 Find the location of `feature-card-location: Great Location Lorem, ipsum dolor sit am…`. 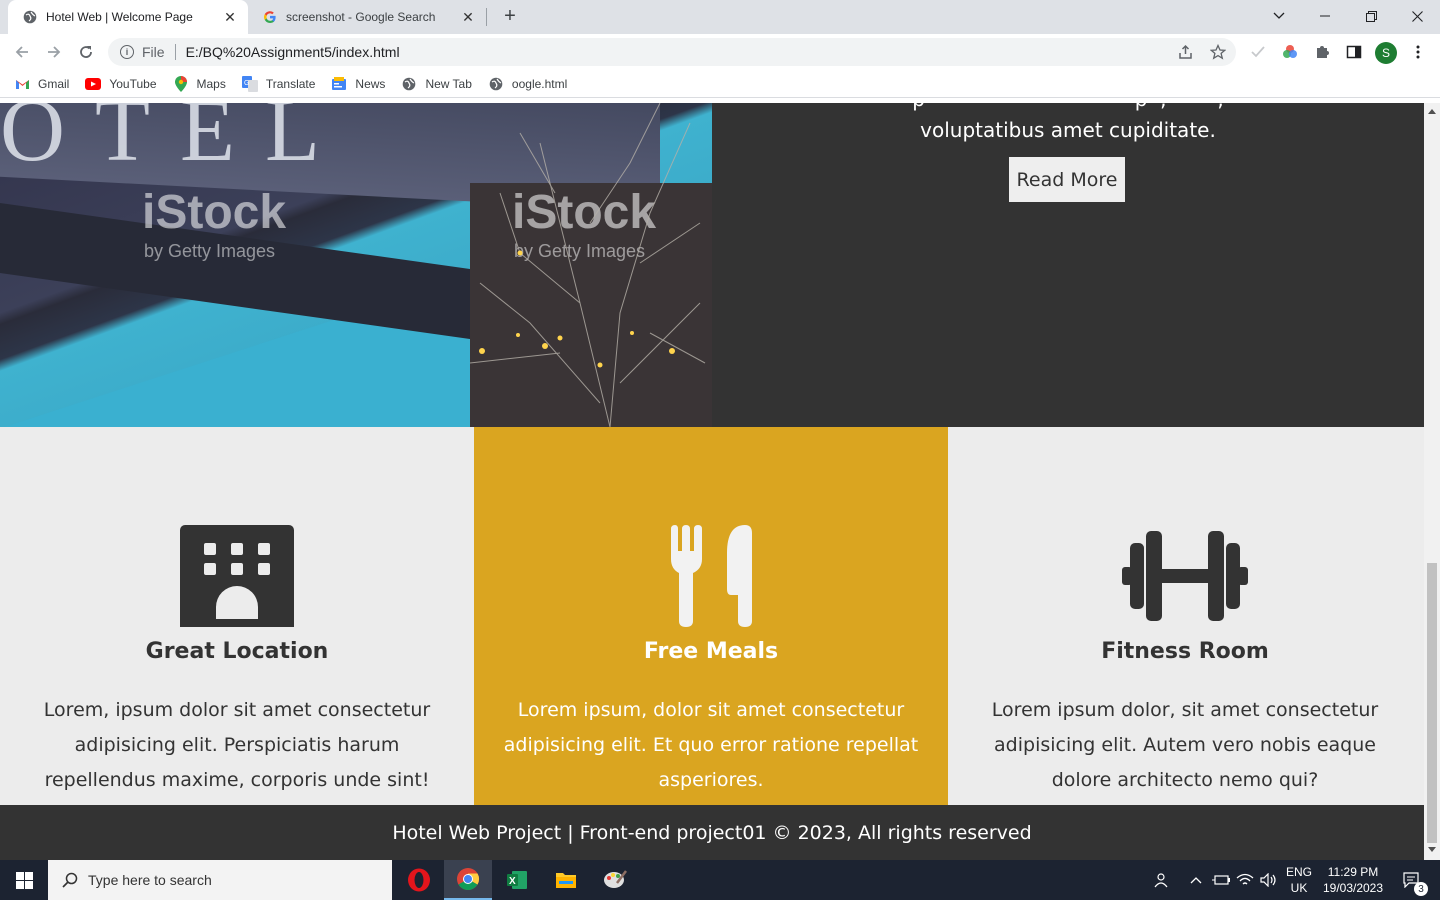

feature-card-location: Great Location Lorem, ipsum dolor sit am… is located at coordinates (237, 616).